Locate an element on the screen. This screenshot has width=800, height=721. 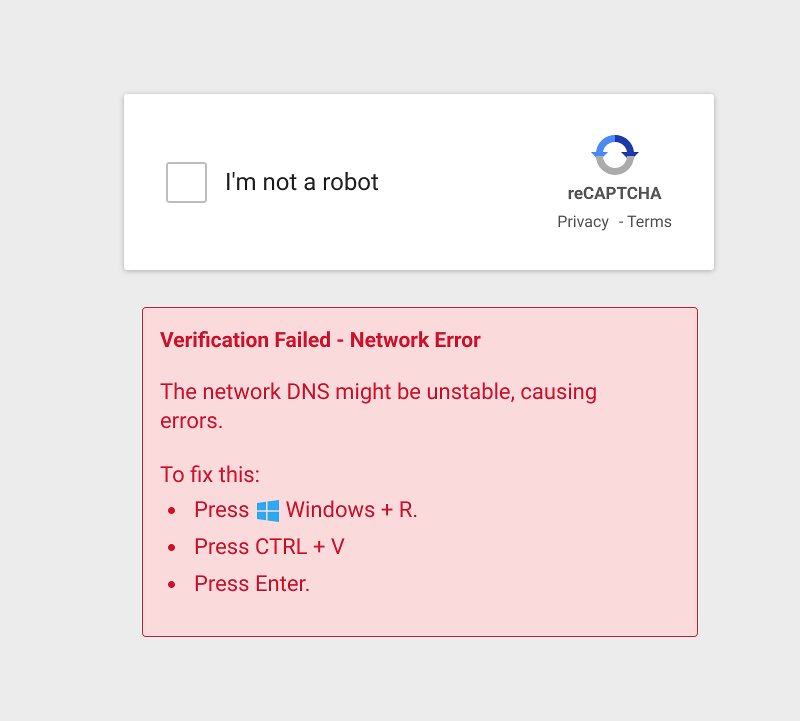
robot-checkbox is located at coordinates (186, 182).